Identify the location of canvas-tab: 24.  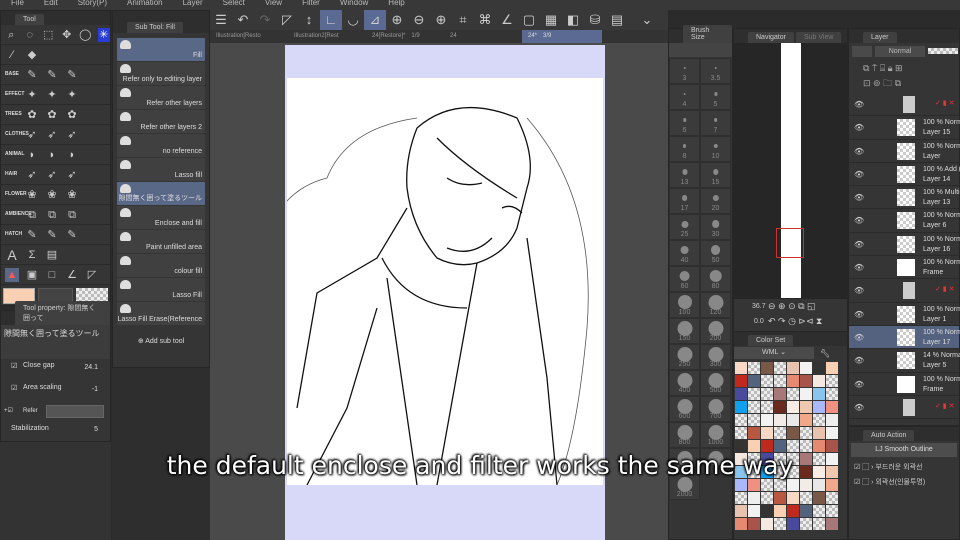
(483, 36).